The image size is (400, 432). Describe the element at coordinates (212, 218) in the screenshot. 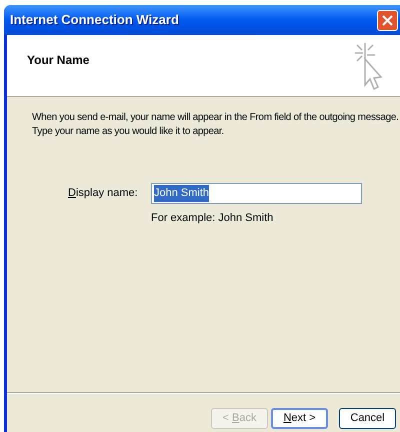

I see `example-text: For example: John Smith` at that location.